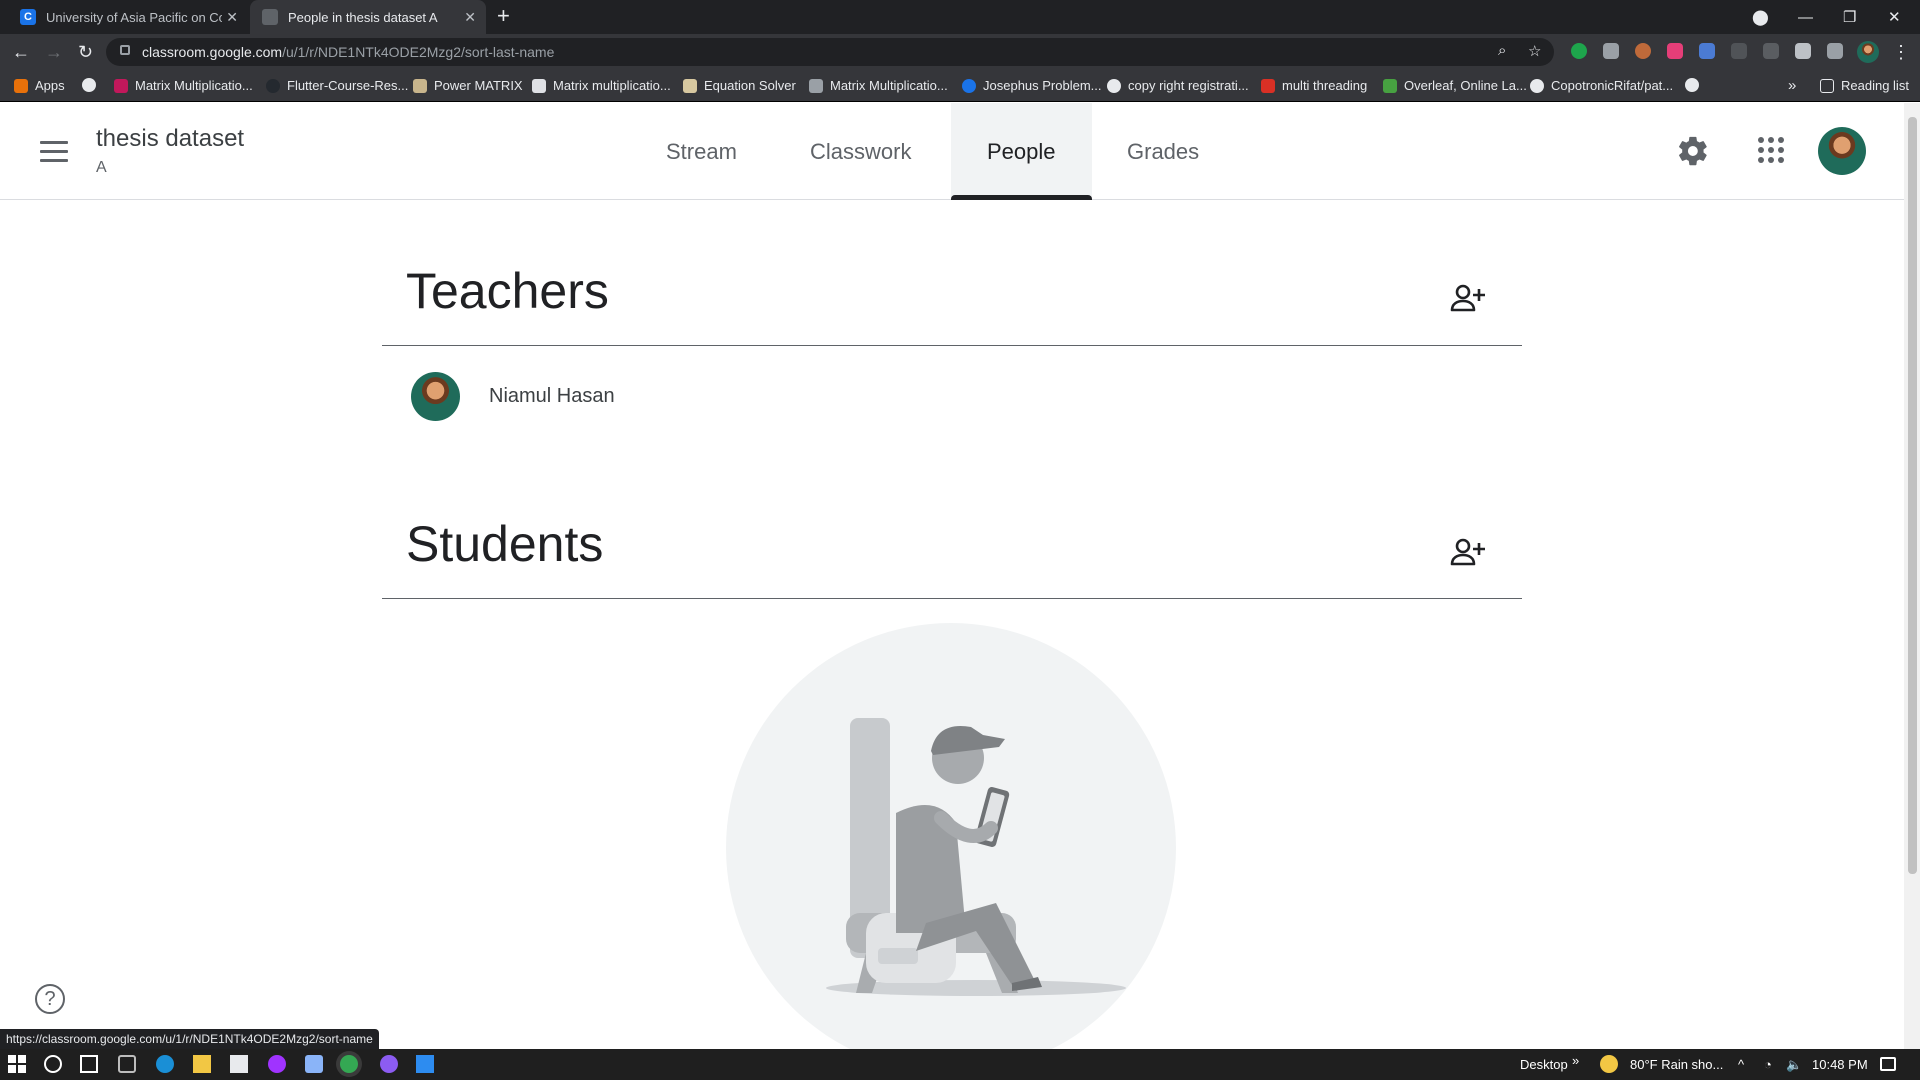 This screenshot has height=1080, width=1920. Describe the element at coordinates (1794, 1065) in the screenshot. I see `volume-icon: 🔈` at that location.